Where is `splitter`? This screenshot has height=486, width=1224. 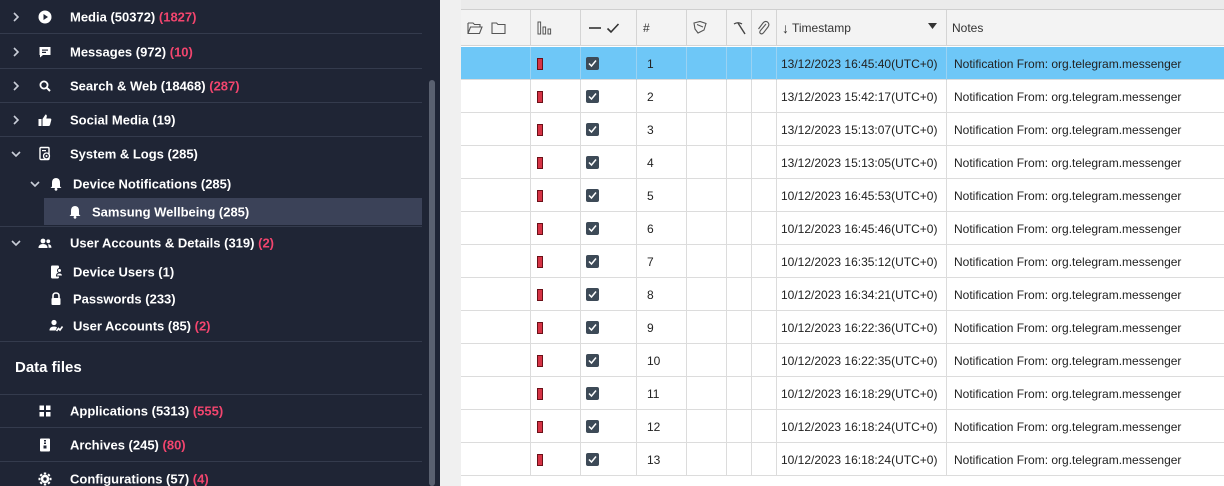
splitter is located at coordinates (450, 243).